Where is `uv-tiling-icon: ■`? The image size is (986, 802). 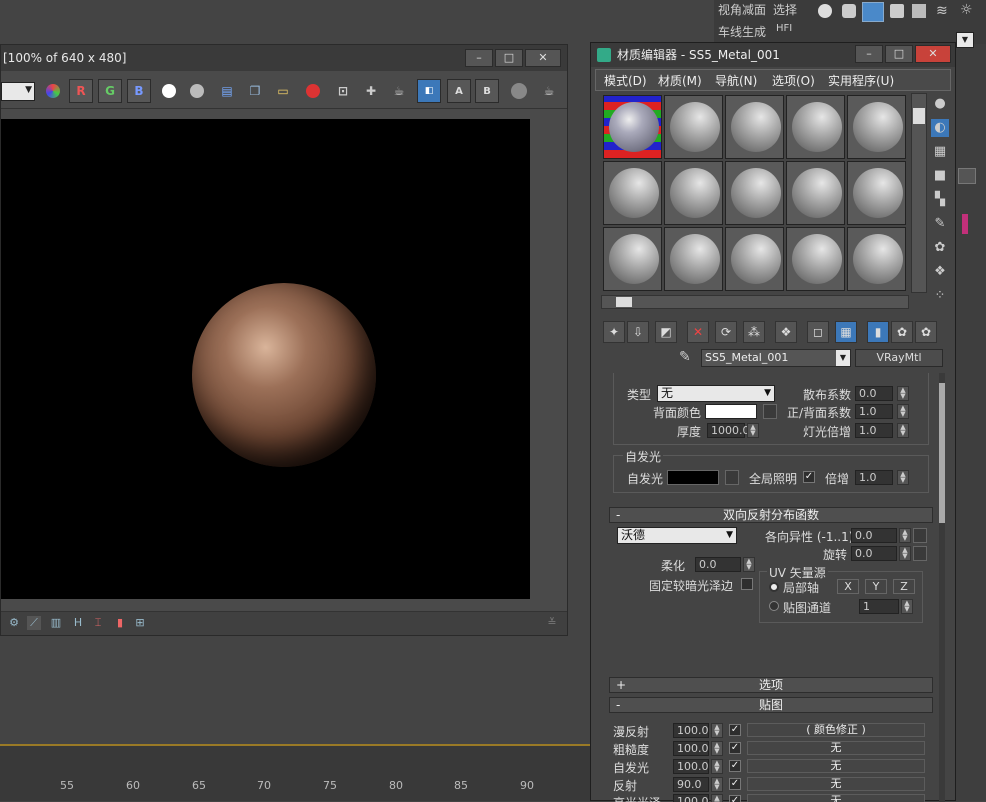 uv-tiling-icon: ■ is located at coordinates (940, 176).